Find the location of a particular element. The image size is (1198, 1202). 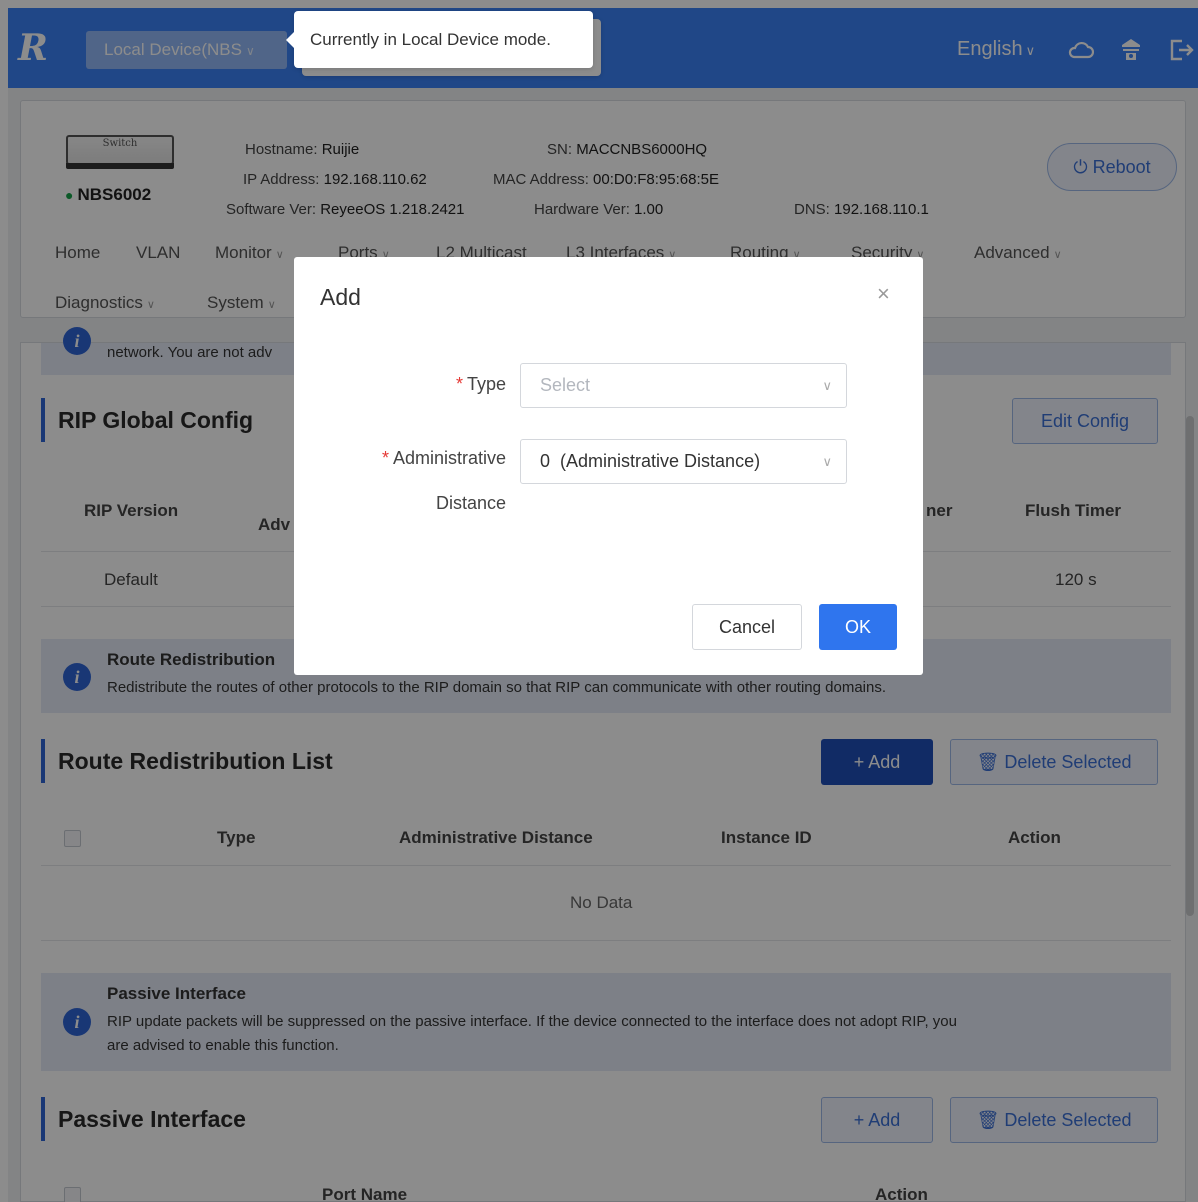

dialog-title: Add is located at coordinates (340, 297).